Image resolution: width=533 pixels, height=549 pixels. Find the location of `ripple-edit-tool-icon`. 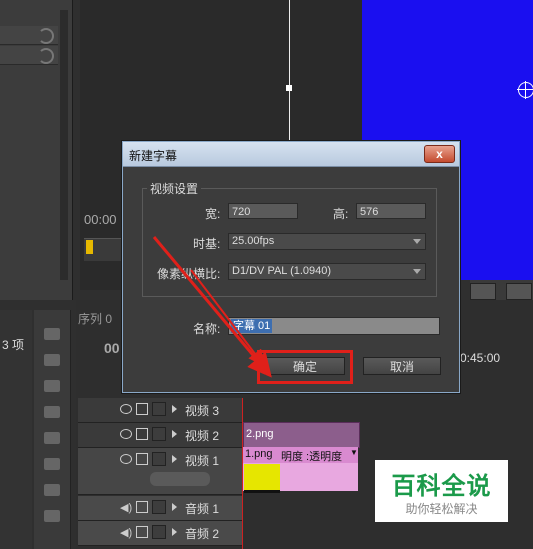

ripple-edit-tool-icon is located at coordinates (52, 386).